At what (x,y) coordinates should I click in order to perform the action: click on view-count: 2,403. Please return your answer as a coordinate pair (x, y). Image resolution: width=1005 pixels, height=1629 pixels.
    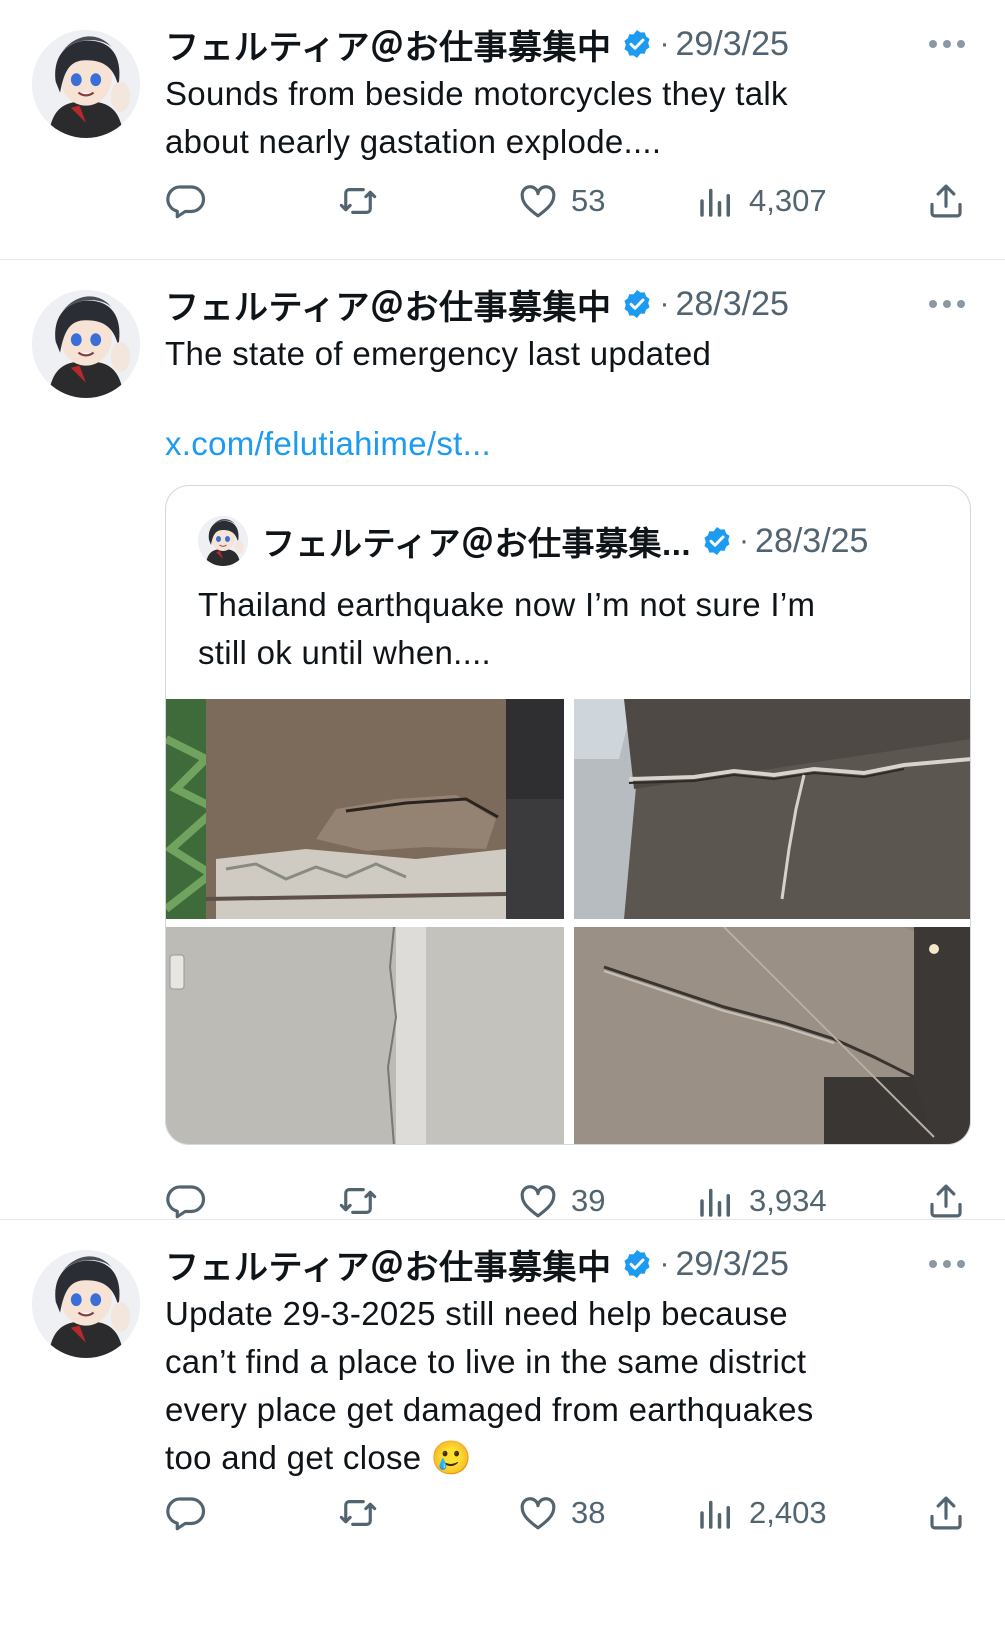
    Looking at the image, I should click on (788, 1512).